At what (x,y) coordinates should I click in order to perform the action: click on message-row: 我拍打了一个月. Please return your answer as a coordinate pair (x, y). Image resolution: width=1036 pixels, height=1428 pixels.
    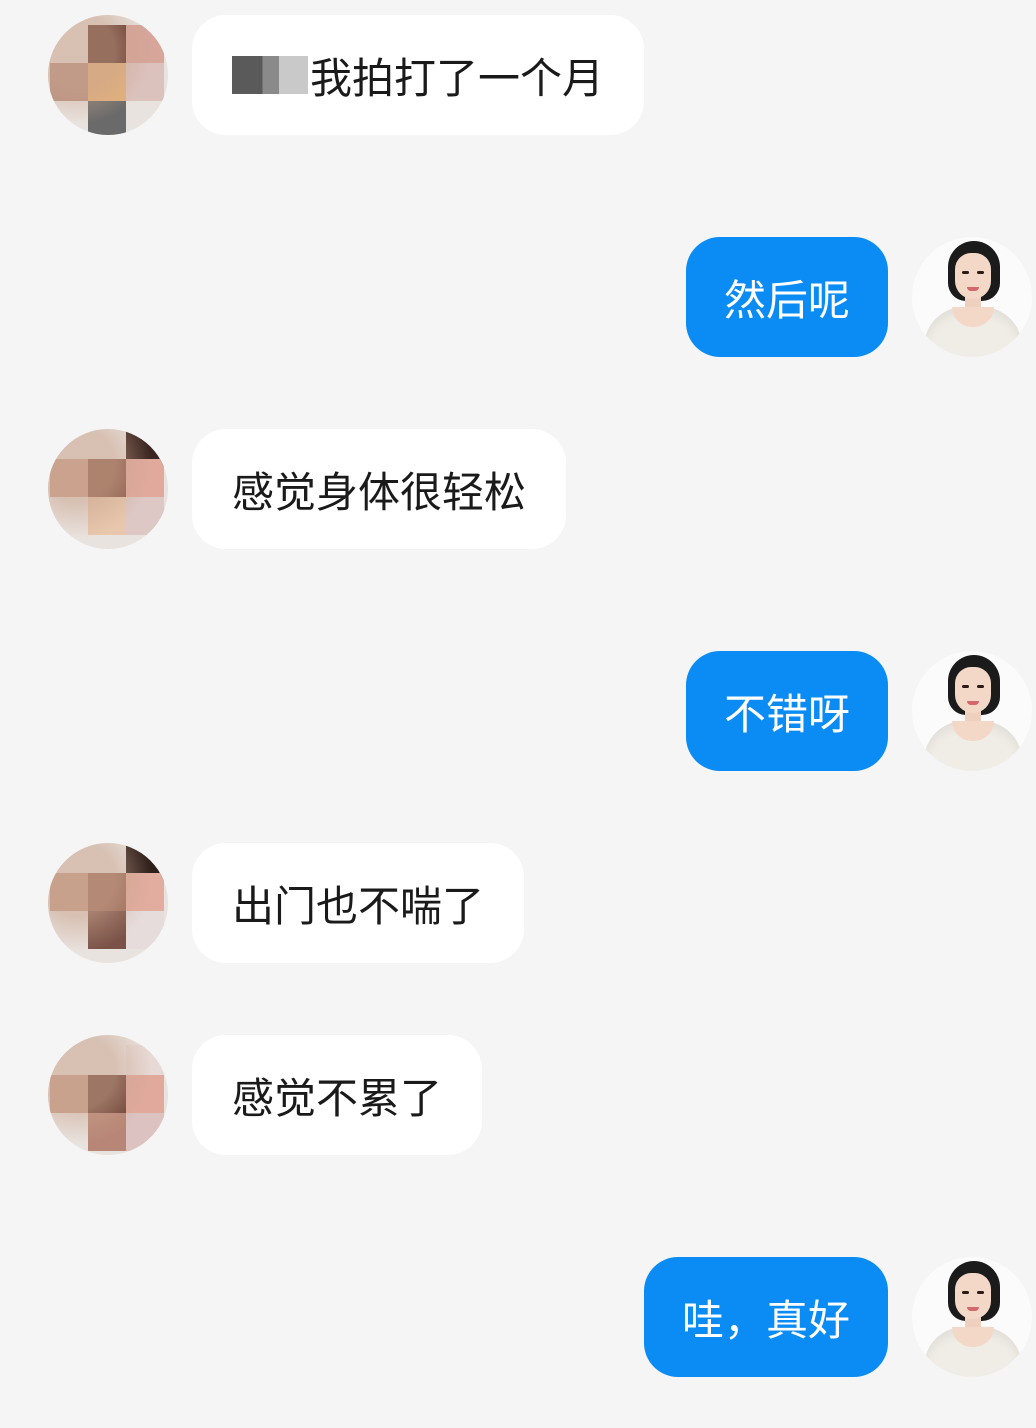
    Looking at the image, I should click on (518, 75).